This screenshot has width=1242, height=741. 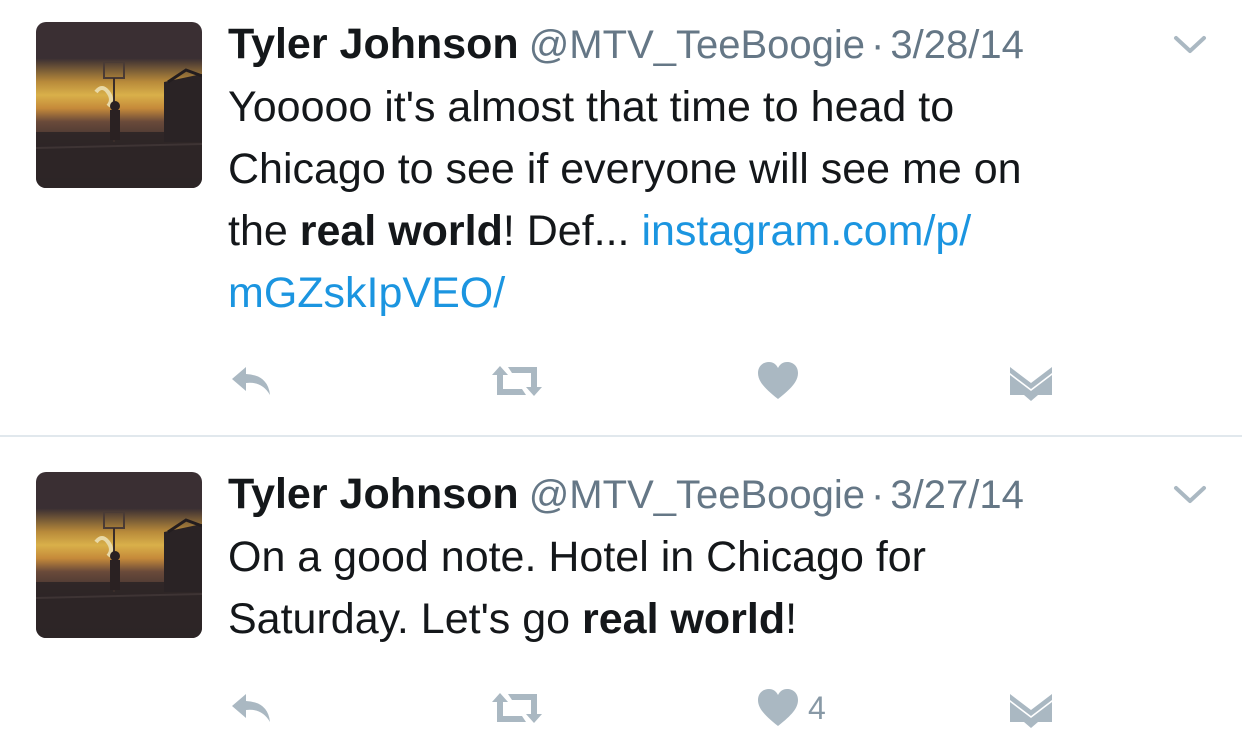 I want to click on tweet-text-fragment: Saturday. Let's go, so click(x=405, y=619).